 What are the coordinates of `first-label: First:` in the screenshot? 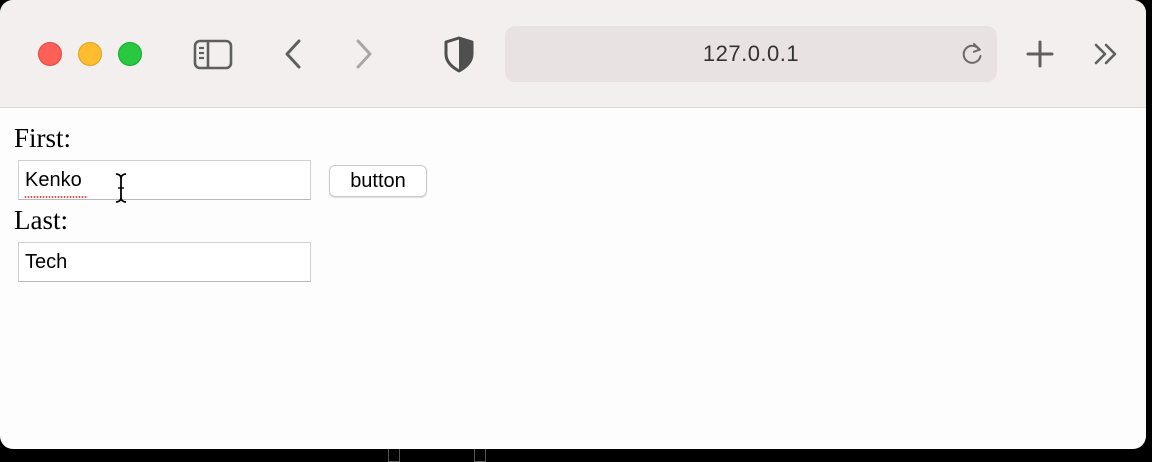 It's located at (43, 138).